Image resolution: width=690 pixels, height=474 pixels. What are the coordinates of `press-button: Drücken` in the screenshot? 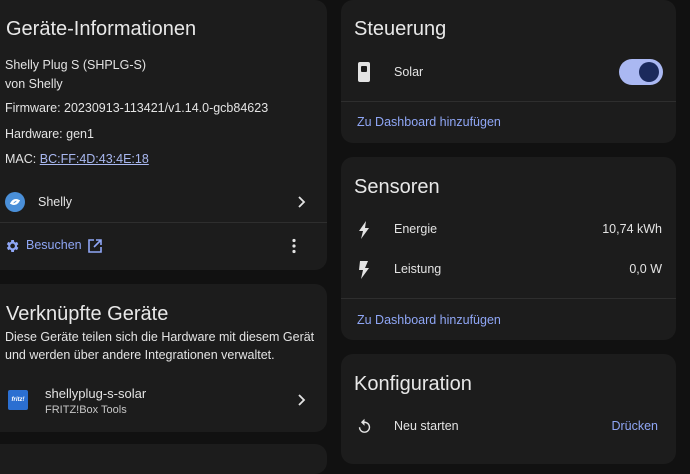 It's located at (634, 426).